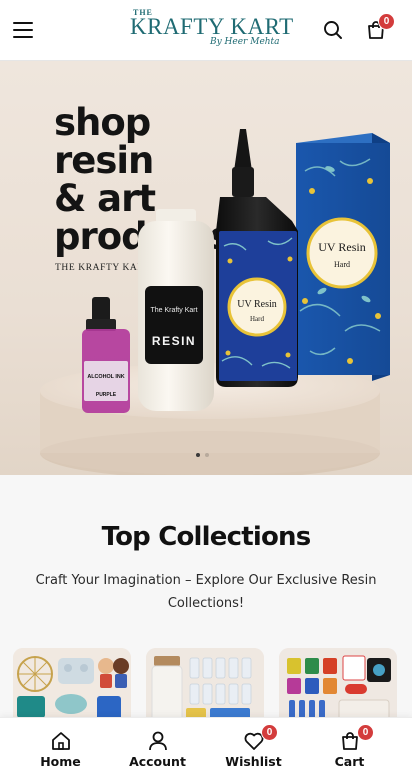  Describe the element at coordinates (257, 304) in the screenshot. I see `uv-bottle-title: UV Resin` at that location.